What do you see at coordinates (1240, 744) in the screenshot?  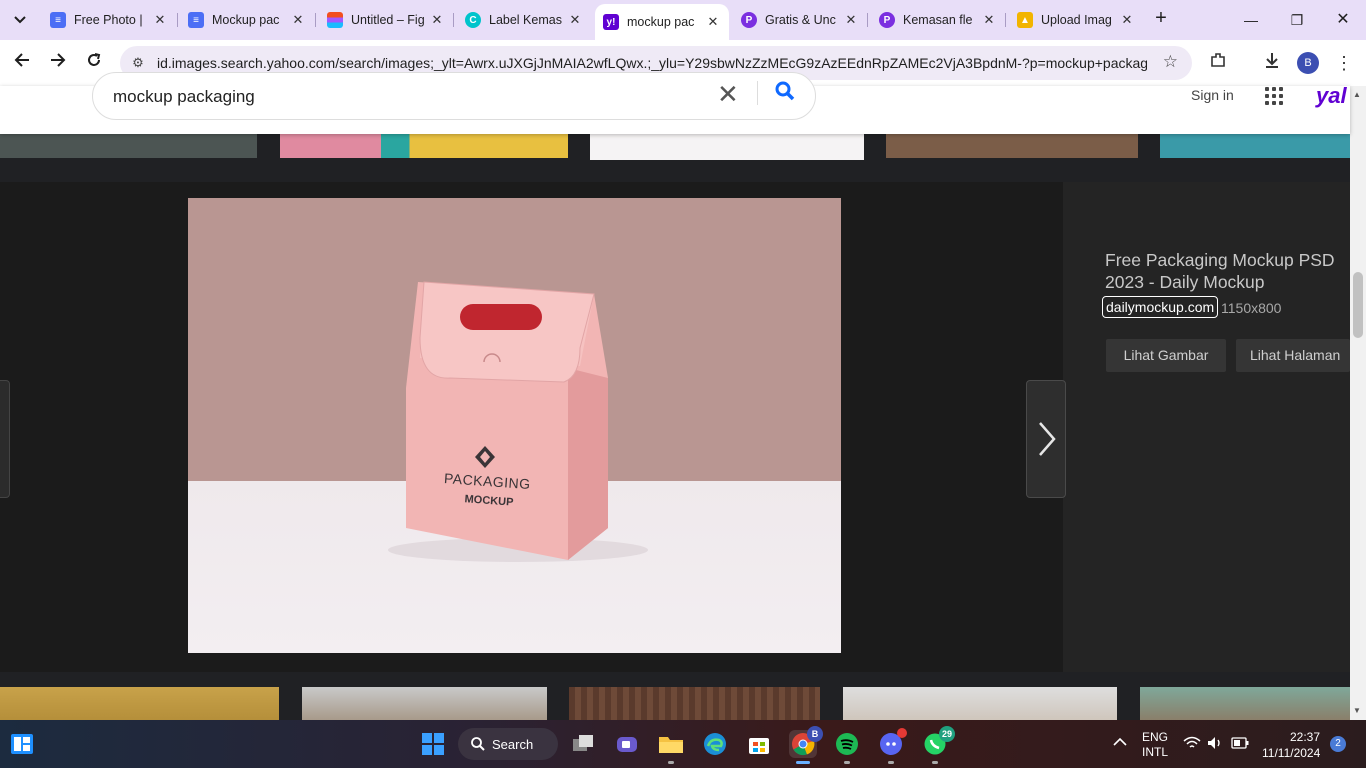 I see `battery-icon` at bounding box center [1240, 744].